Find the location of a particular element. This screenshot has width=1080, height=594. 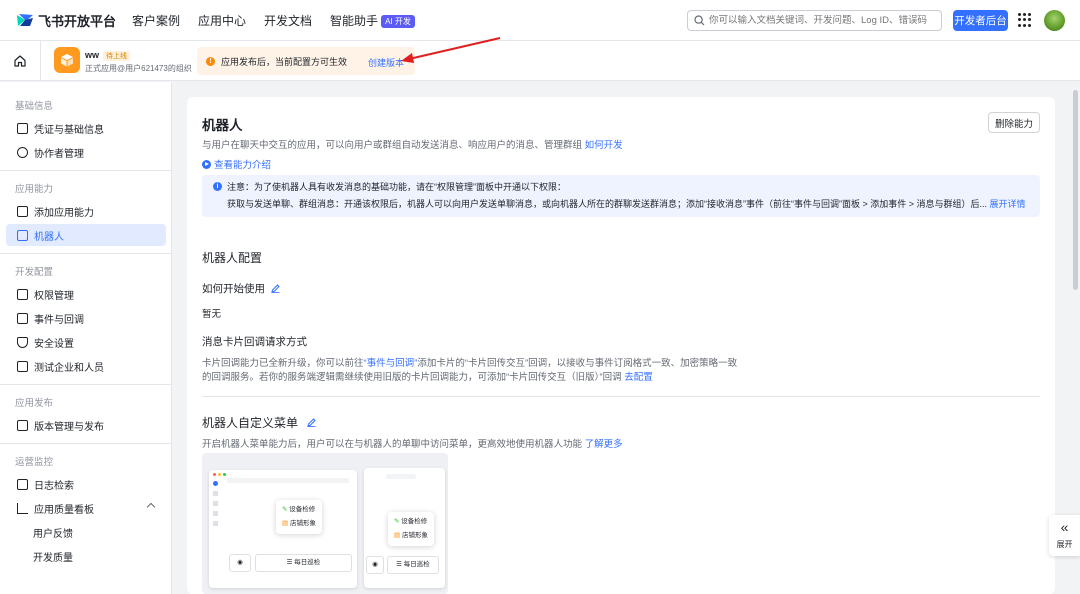

home-icon is located at coordinates (20, 61).